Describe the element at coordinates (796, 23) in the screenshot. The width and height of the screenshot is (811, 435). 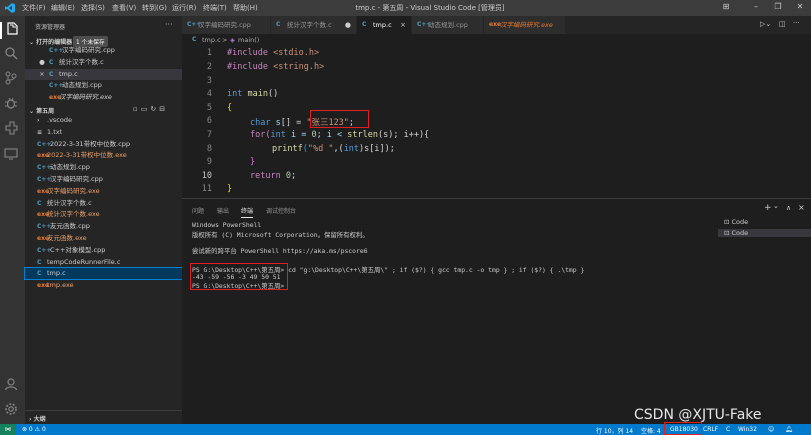
I see `editor-more-icon: ···` at that location.